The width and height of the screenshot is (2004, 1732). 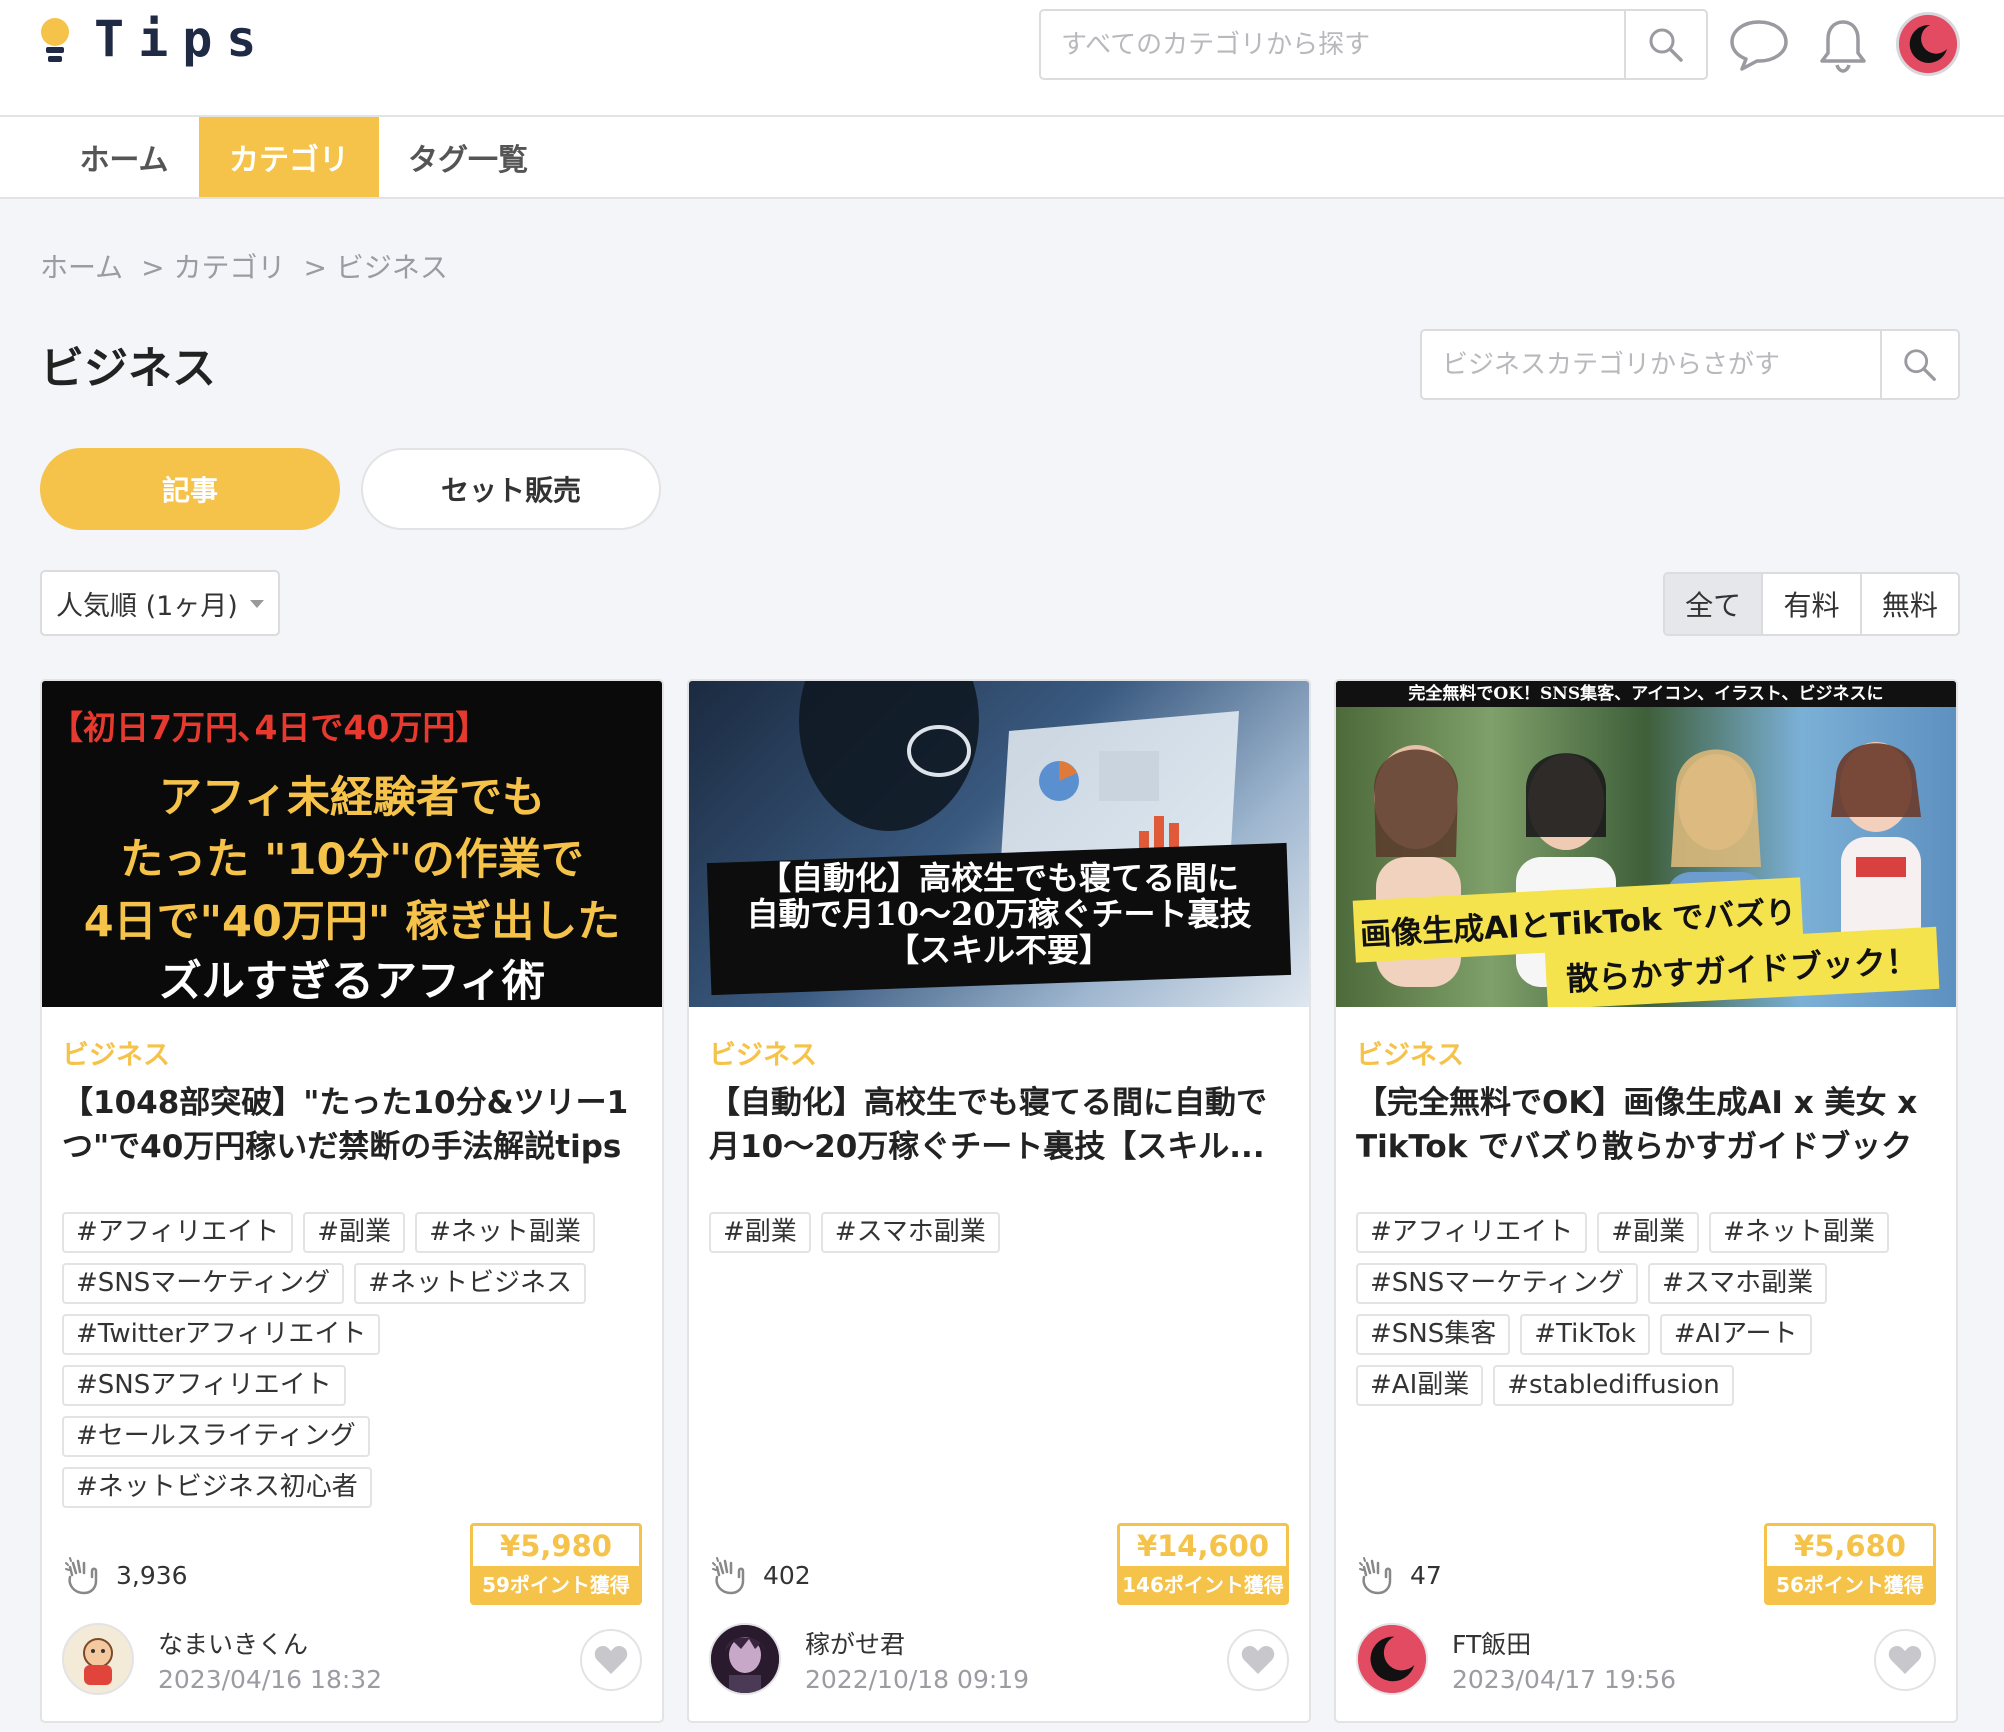 What do you see at coordinates (376, 266) in the screenshot?
I see `breadcrumb-business: > ビジネス` at bounding box center [376, 266].